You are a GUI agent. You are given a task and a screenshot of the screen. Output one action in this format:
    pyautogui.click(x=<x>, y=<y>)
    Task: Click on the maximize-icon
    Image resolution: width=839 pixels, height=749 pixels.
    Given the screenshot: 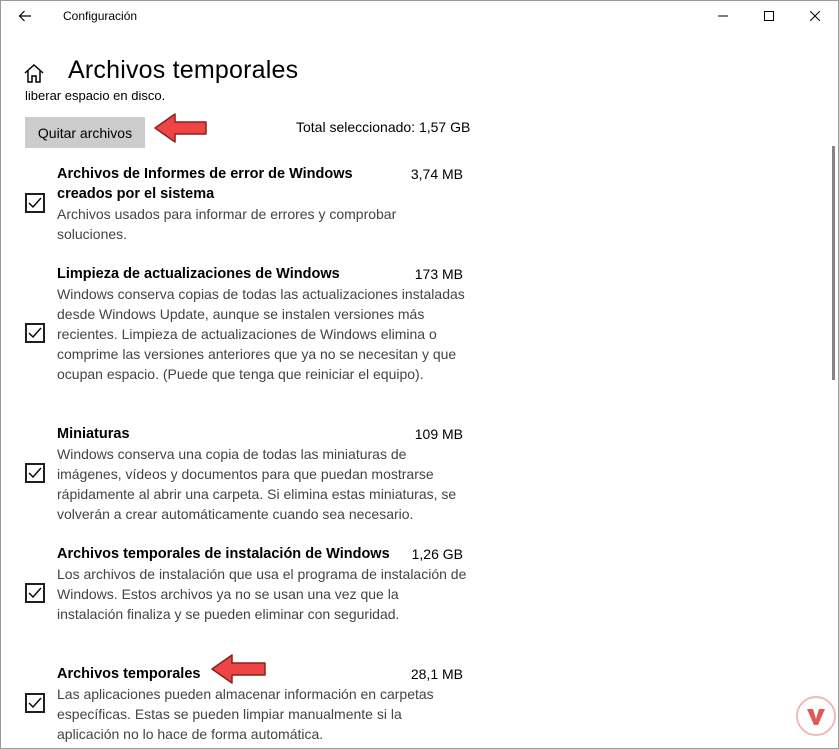 What is the action you would take?
    pyautogui.click(x=769, y=16)
    